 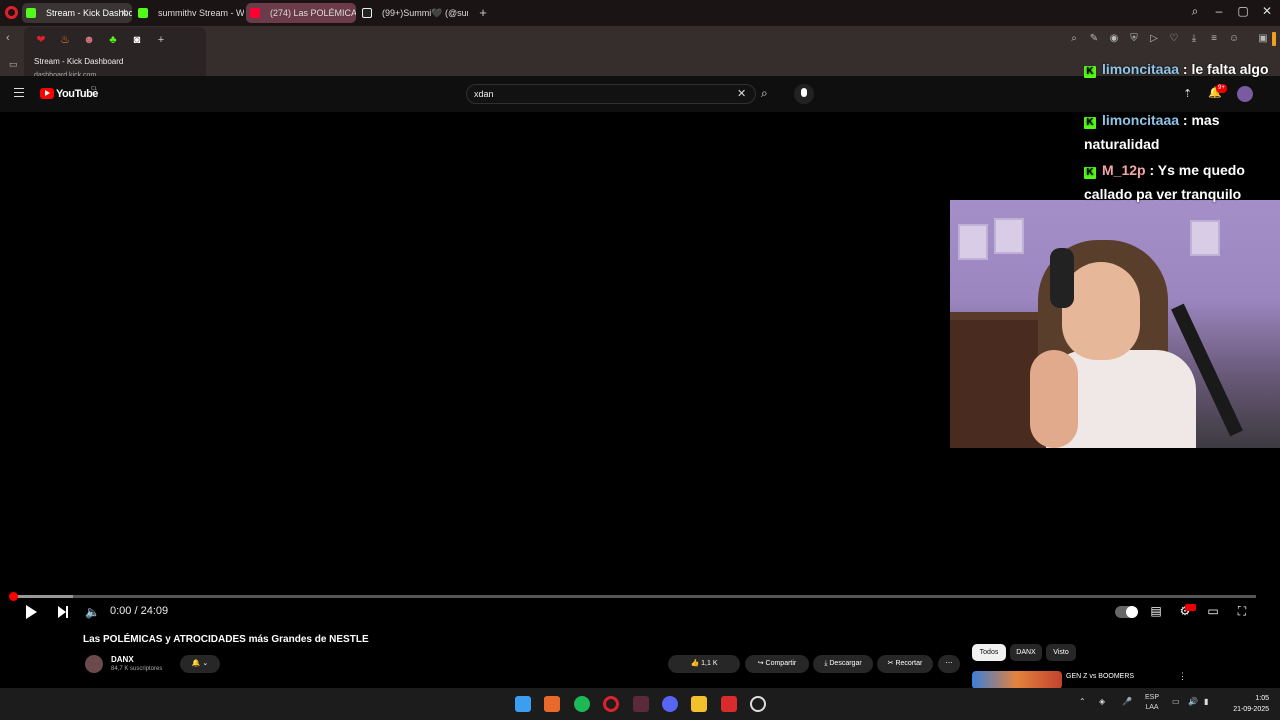 What do you see at coordinates (122, 659) in the screenshot?
I see `channel-name: DANX` at bounding box center [122, 659].